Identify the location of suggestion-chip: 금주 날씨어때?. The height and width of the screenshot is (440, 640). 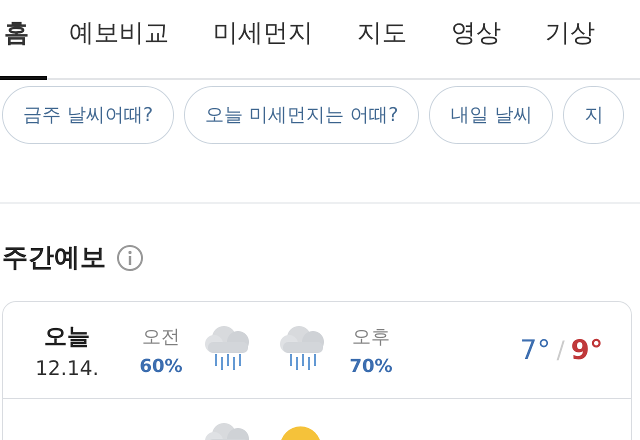
(88, 115).